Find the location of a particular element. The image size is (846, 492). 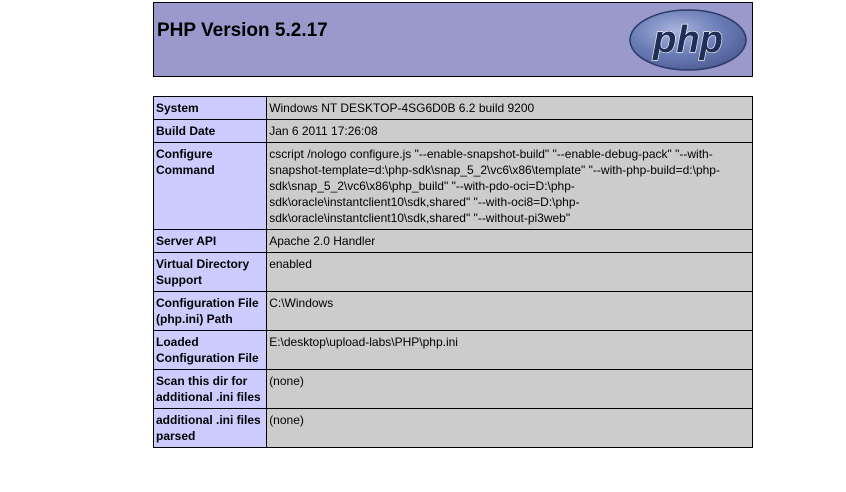

row-value: E:\desktop\upload-labs\PHP\php.ini is located at coordinates (509, 350).